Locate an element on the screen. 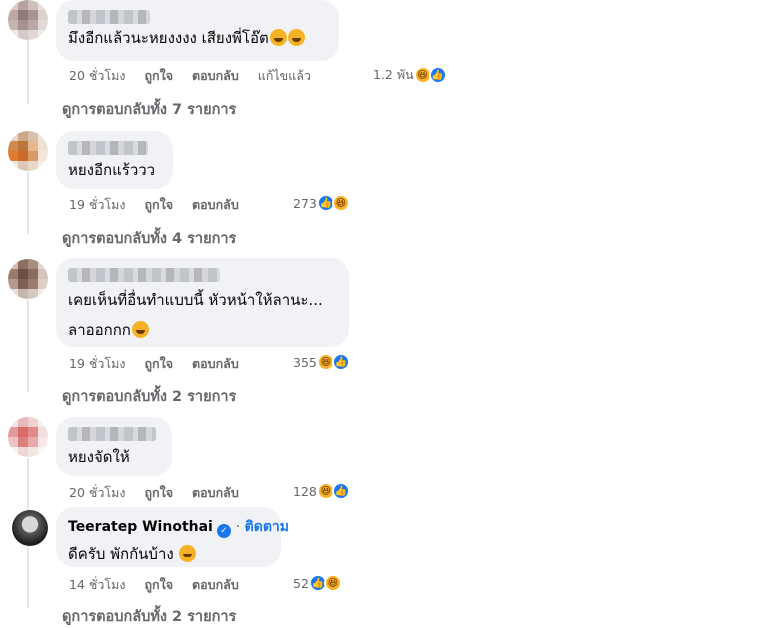  comment-actions: 20 ชั่วโมง ถูกใจ ตอบกลับ แก้ไขแล้ว is located at coordinates (190, 76).